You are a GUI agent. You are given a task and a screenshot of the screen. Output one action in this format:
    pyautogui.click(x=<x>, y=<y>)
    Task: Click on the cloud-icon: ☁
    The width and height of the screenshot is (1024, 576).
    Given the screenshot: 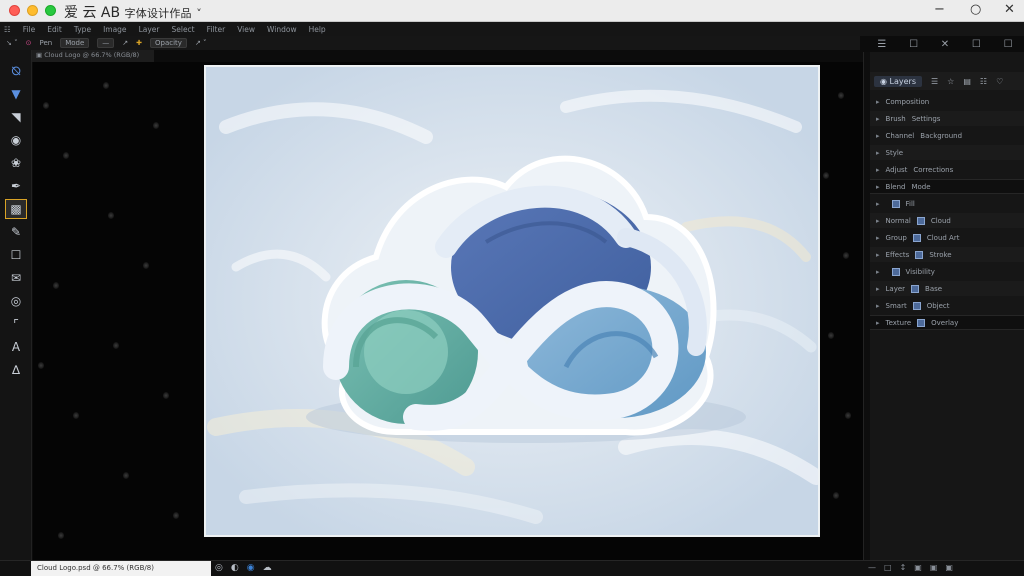 What is the action you would take?
    pyautogui.click(x=267, y=568)
    